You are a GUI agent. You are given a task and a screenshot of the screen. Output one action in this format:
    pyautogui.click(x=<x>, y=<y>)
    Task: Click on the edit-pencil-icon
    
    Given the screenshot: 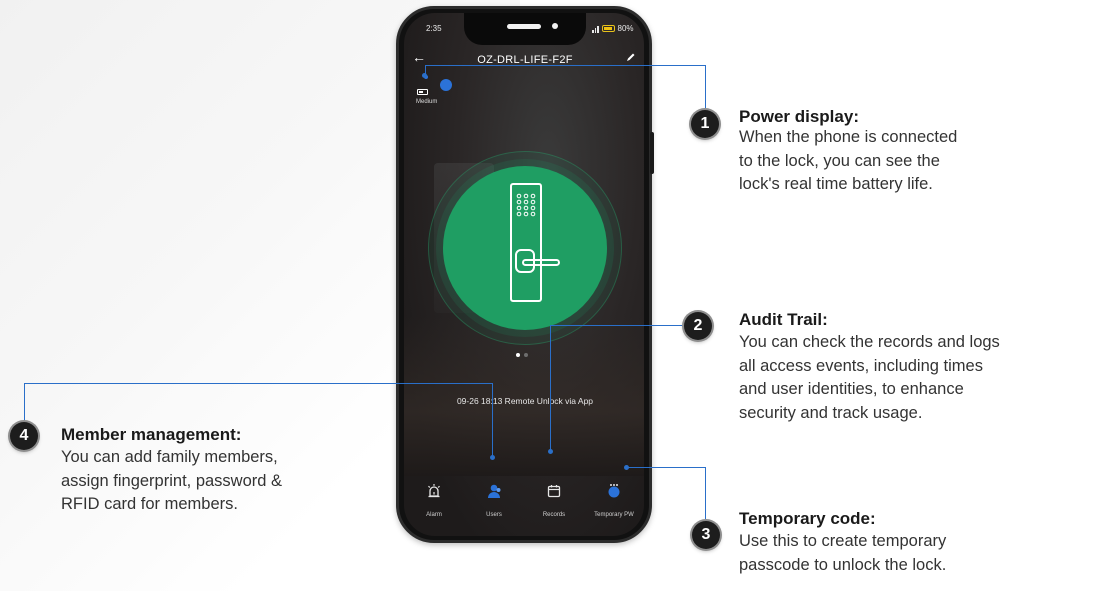 What is the action you would take?
    pyautogui.click(x=631, y=57)
    